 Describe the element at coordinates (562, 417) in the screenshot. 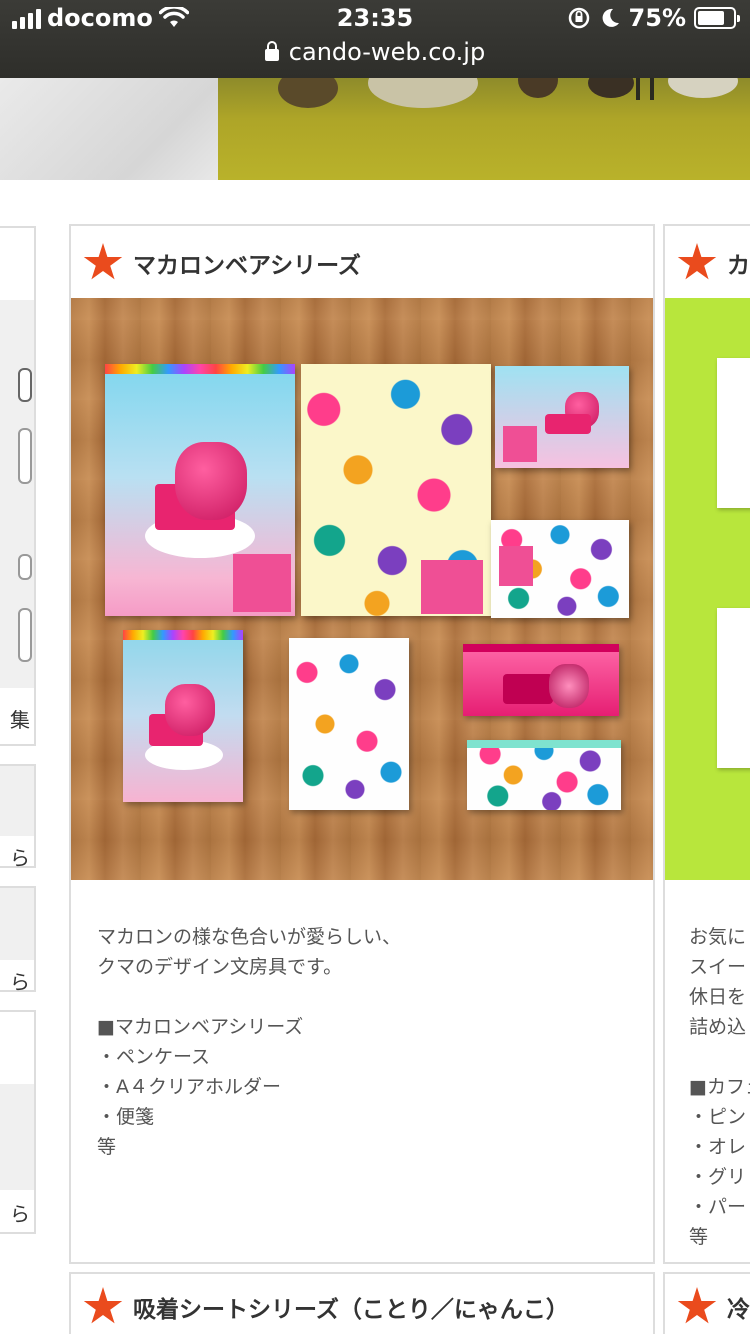

I see `letter-set-bear` at that location.